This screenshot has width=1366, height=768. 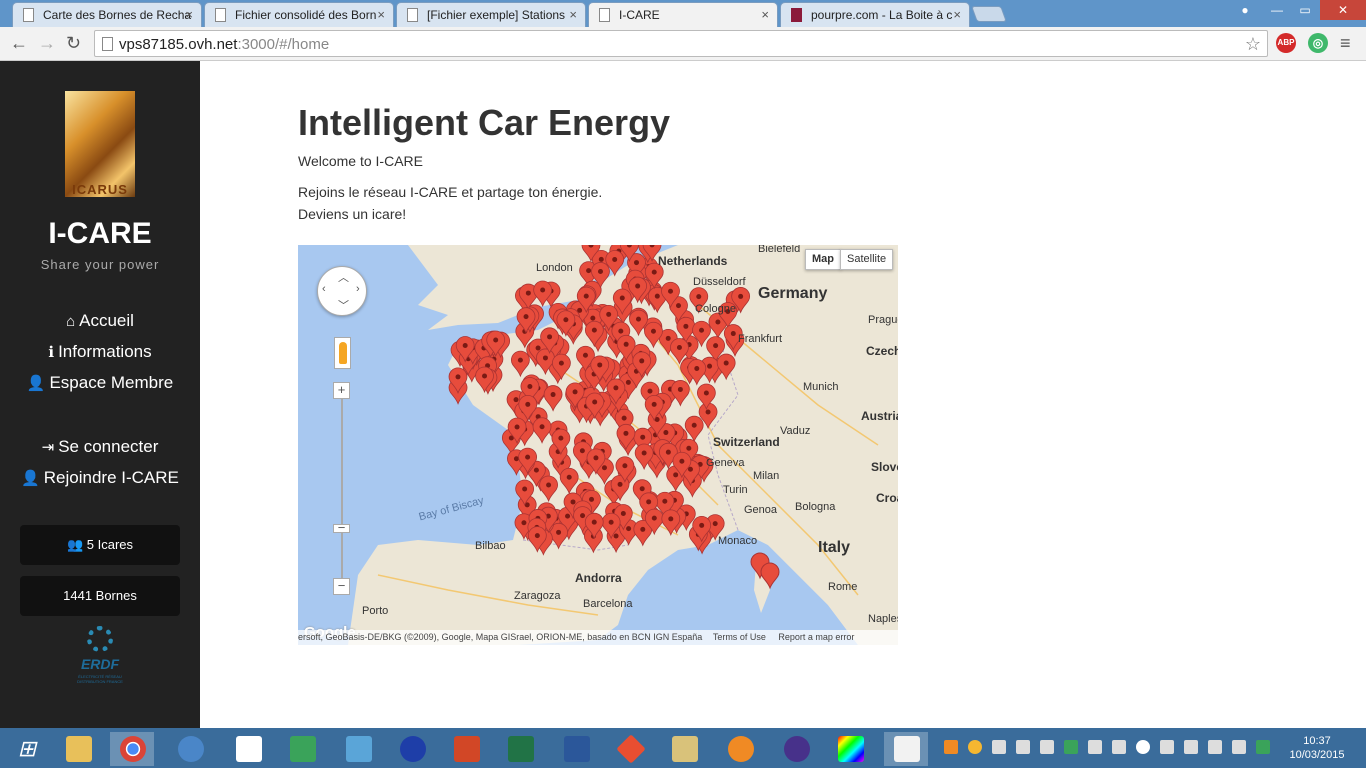 I want to click on zoom-in-button: +, so click(x=341, y=390).